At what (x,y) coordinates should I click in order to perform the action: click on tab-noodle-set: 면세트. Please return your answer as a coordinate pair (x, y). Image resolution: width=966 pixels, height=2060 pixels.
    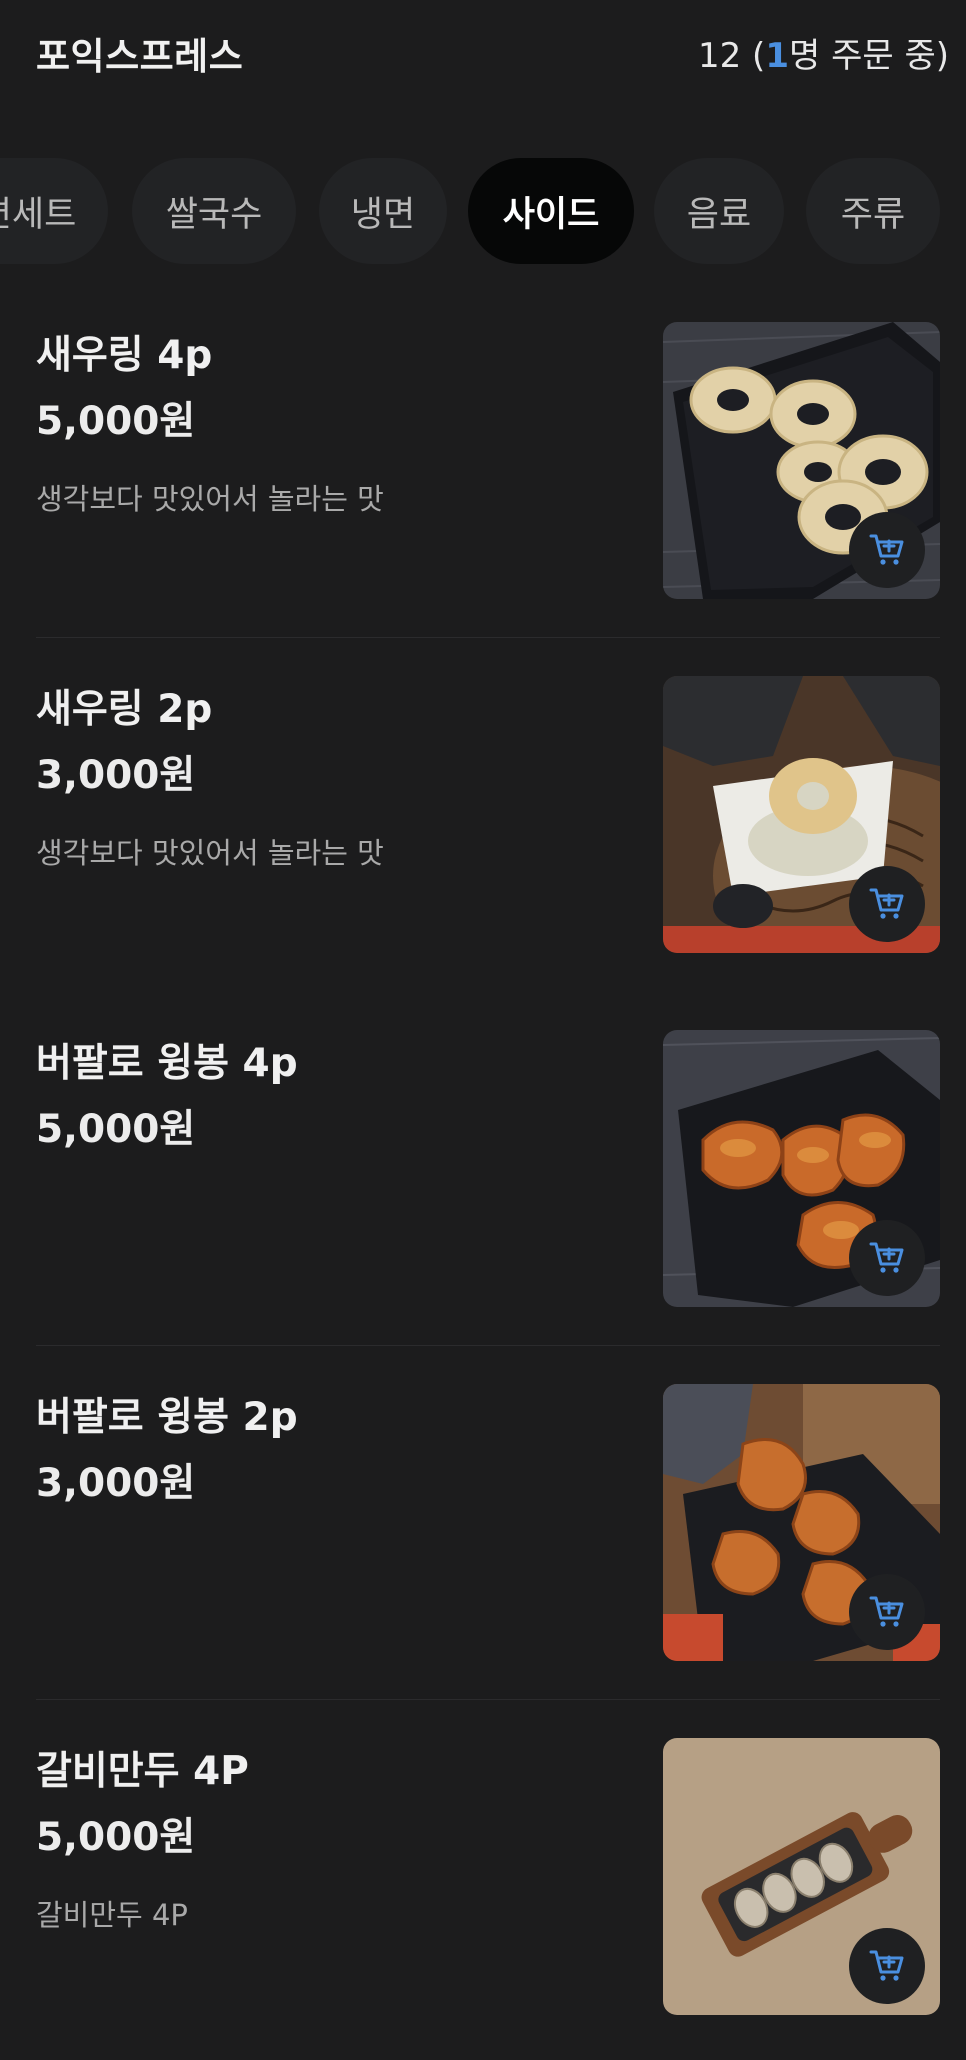
    Looking at the image, I should click on (54, 211).